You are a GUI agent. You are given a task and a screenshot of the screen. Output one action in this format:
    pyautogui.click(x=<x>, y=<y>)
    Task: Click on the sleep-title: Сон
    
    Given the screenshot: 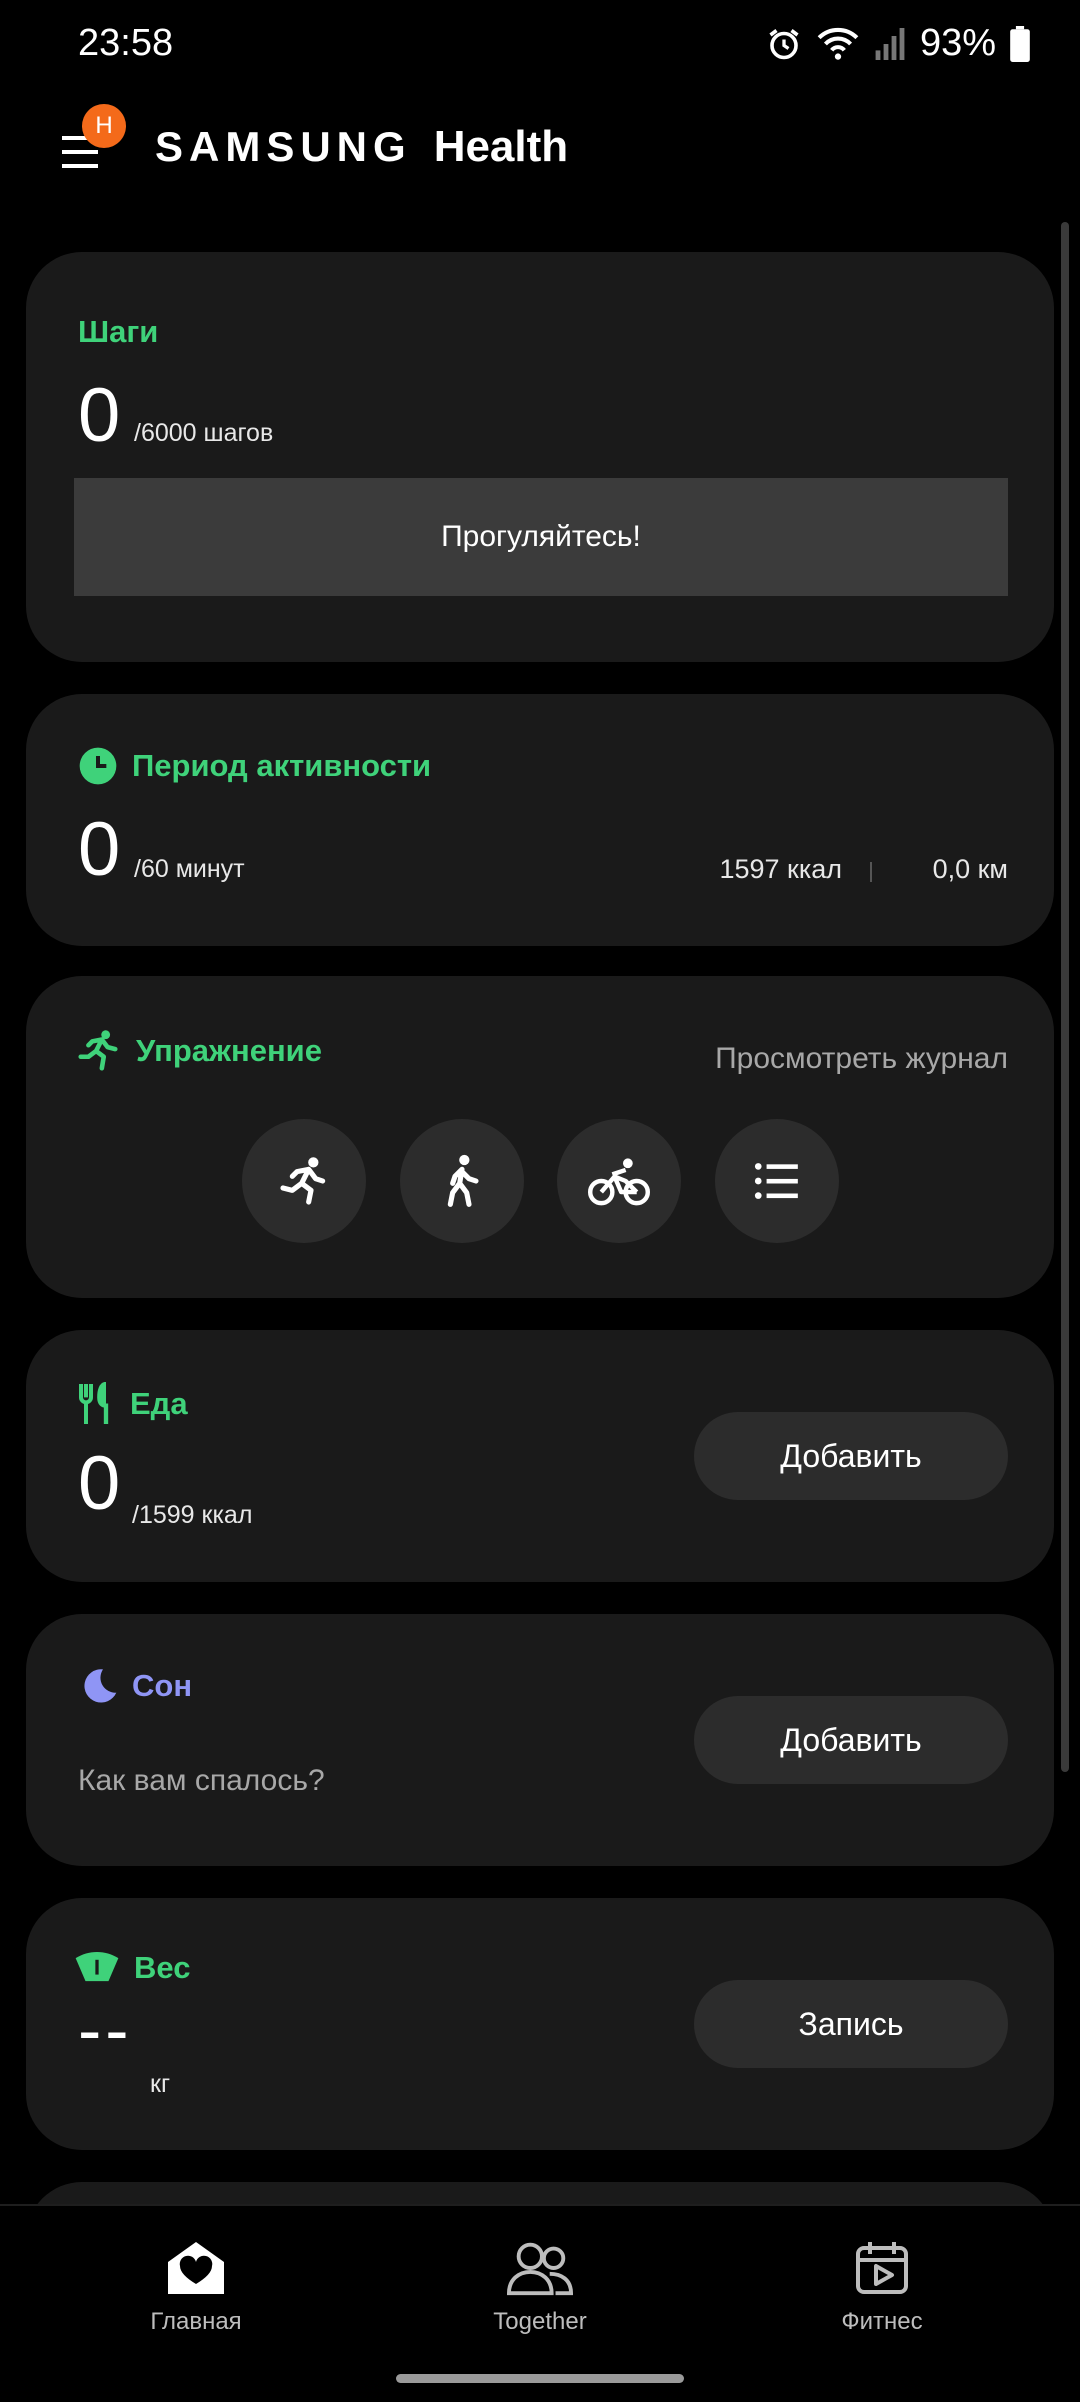 What is the action you would take?
    pyautogui.click(x=135, y=1686)
    